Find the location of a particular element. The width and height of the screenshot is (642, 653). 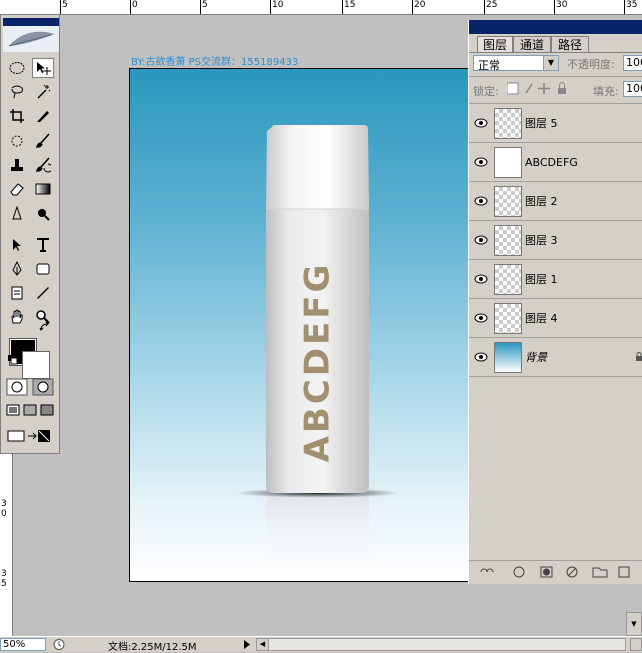

layer-row: 图层 2 is located at coordinates (555, 201).